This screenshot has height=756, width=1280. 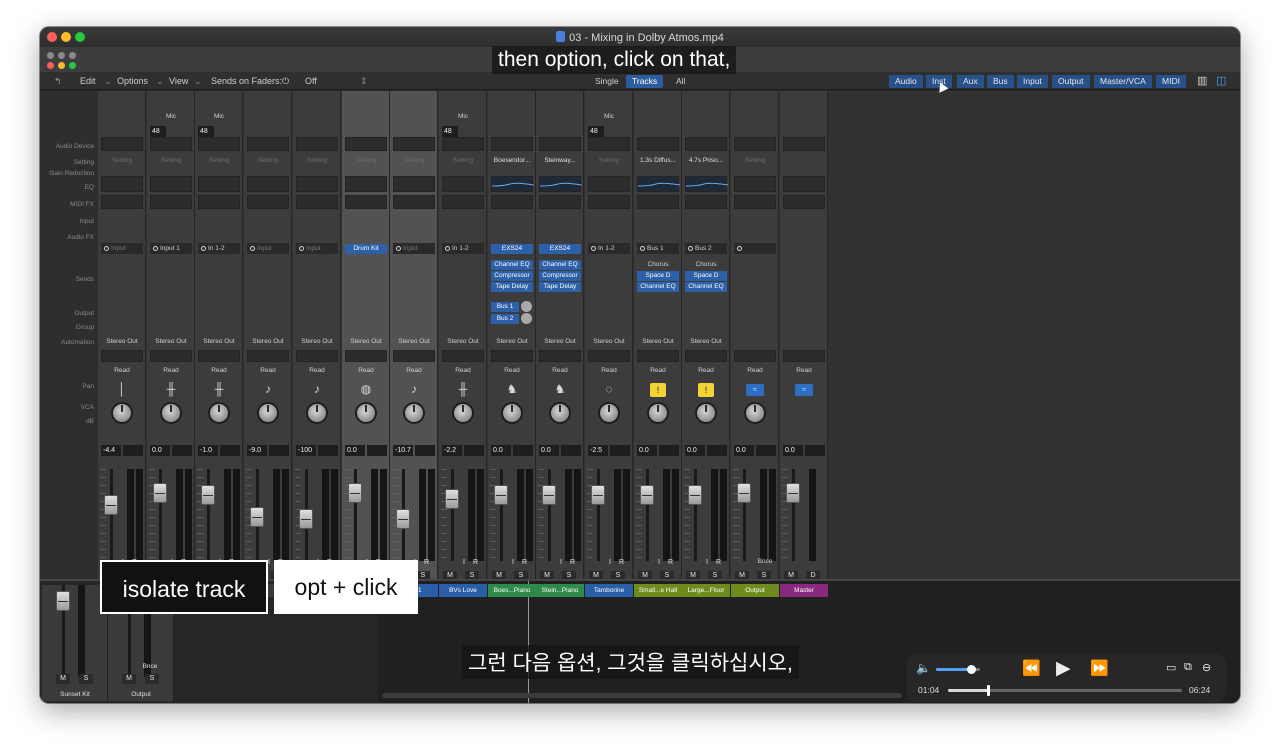 I want to click on single-pane-icon: ▥, so click(x=1202, y=80).